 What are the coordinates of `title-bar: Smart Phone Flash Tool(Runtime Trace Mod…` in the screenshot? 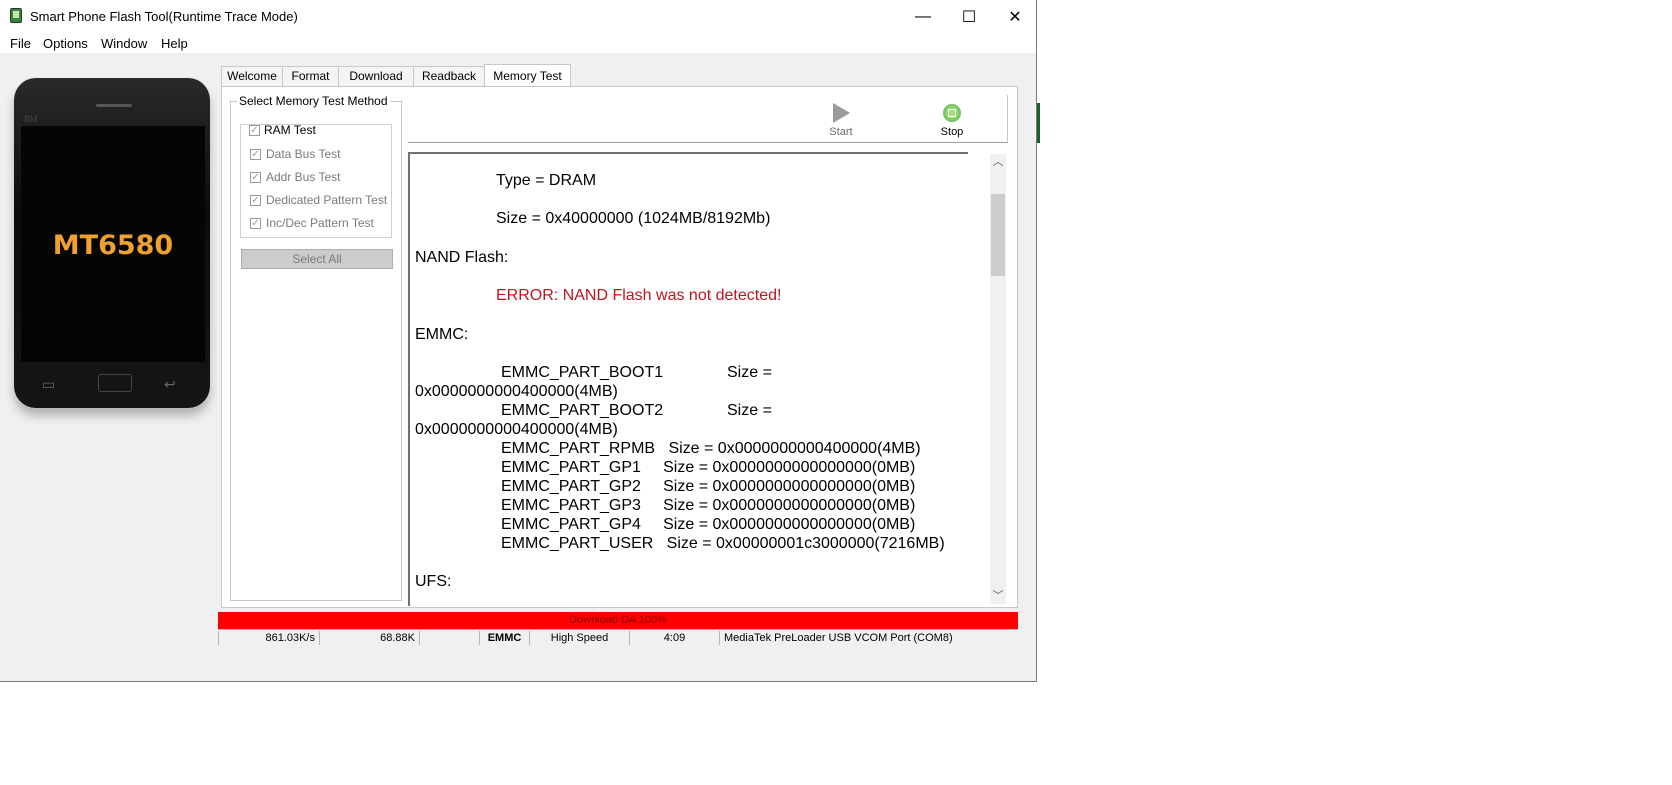 It's located at (518, 16).